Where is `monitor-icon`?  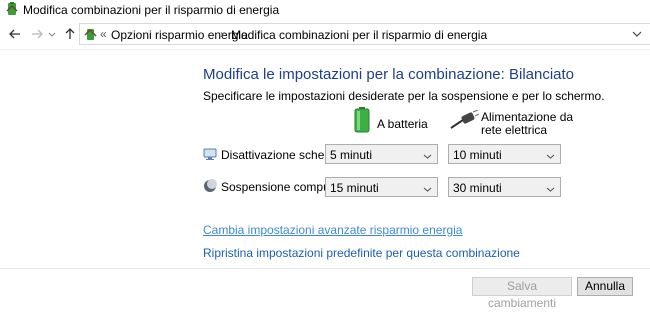 monitor-icon is located at coordinates (210, 154).